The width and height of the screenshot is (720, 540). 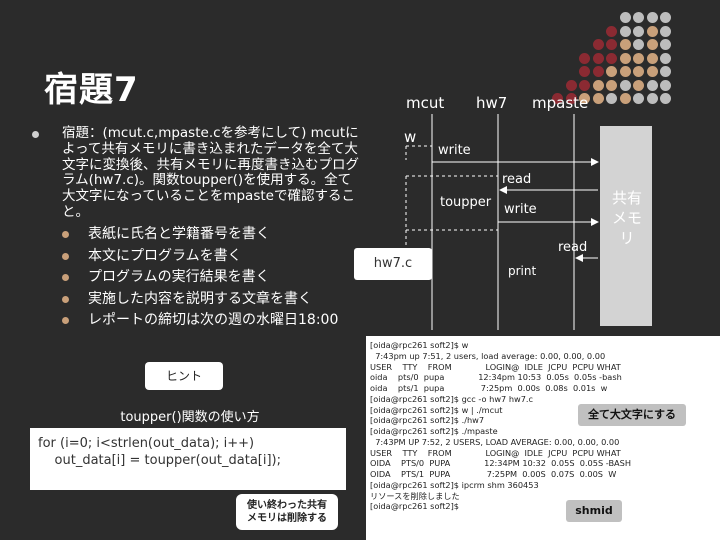 What do you see at coordinates (492, 103) in the screenshot?
I see `hw7-label: hw7` at bounding box center [492, 103].